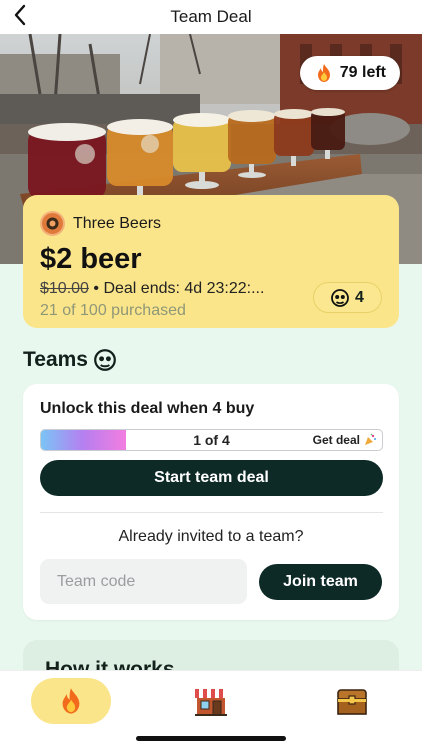  Describe the element at coordinates (211, 536) in the screenshot. I see `invited-prompt: Already invited to a team?` at that location.